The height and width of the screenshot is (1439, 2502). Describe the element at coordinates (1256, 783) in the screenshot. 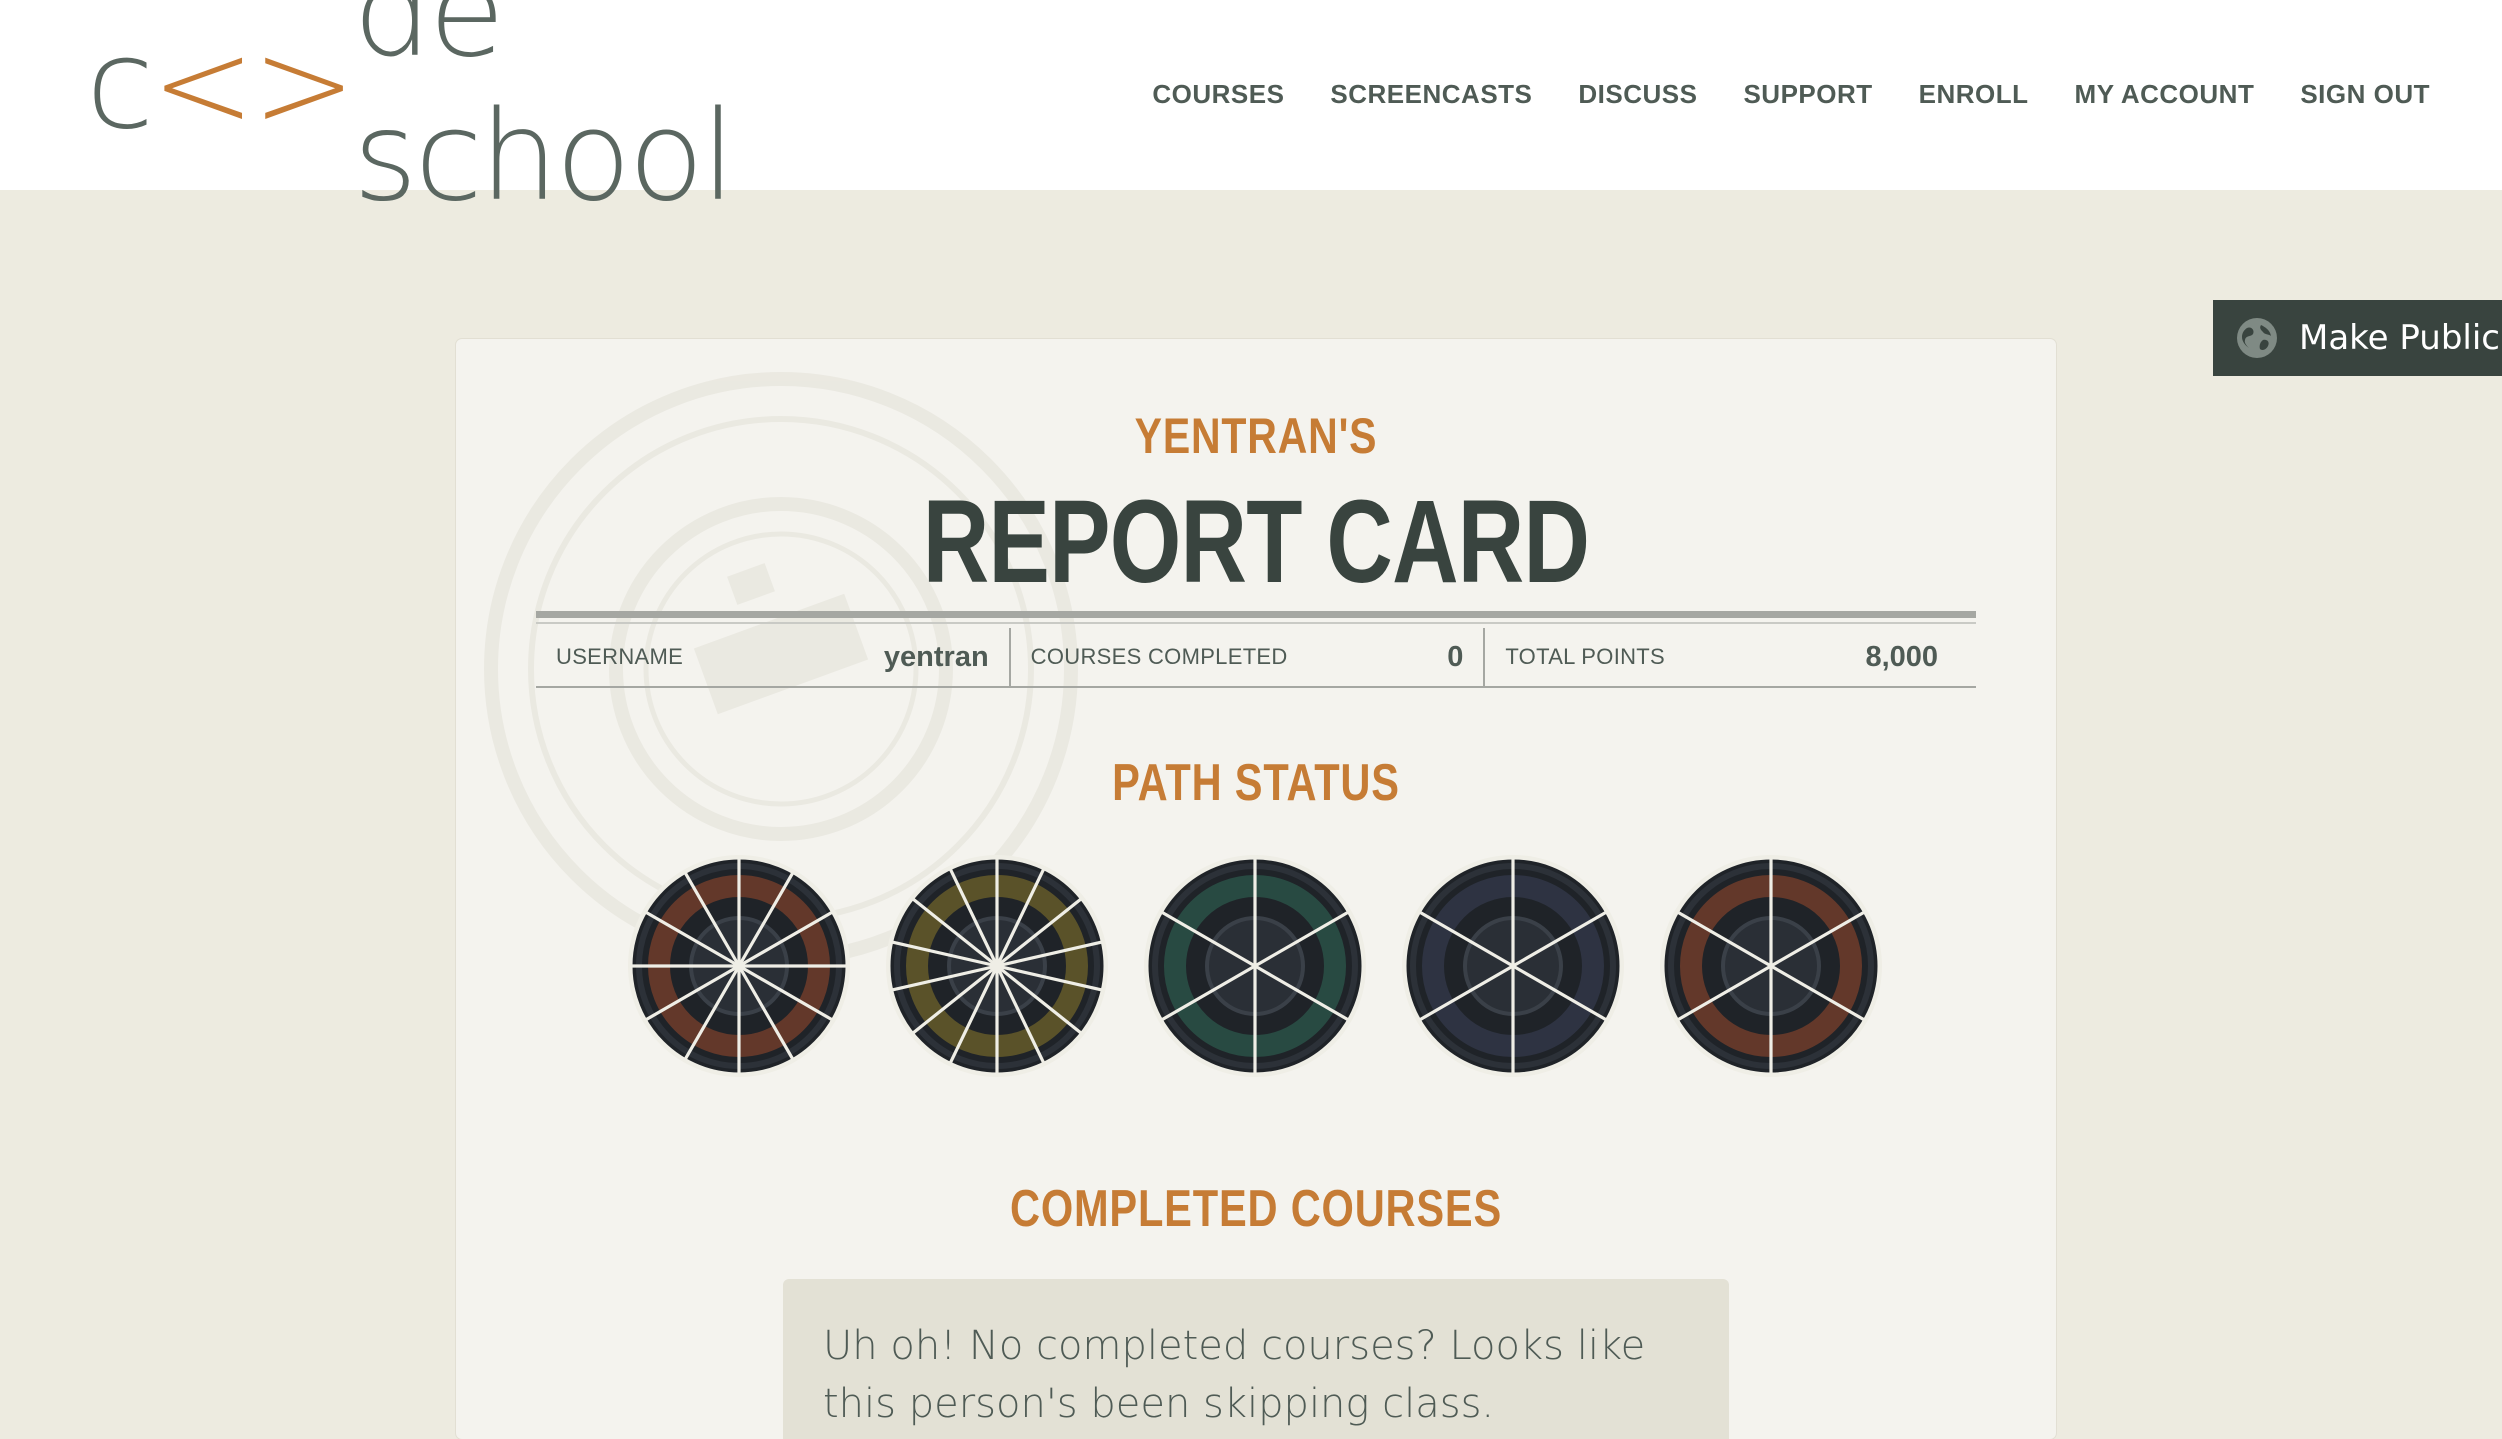

I see `path-status-title: PATH STATUS` at that location.